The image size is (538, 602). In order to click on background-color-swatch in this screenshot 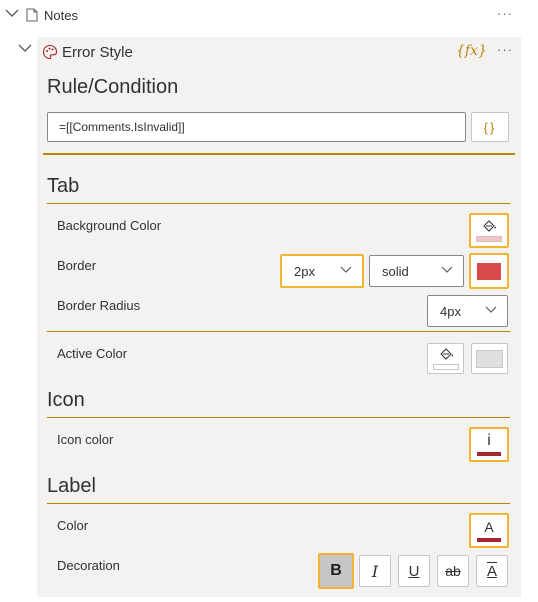, I will do `click(489, 239)`.